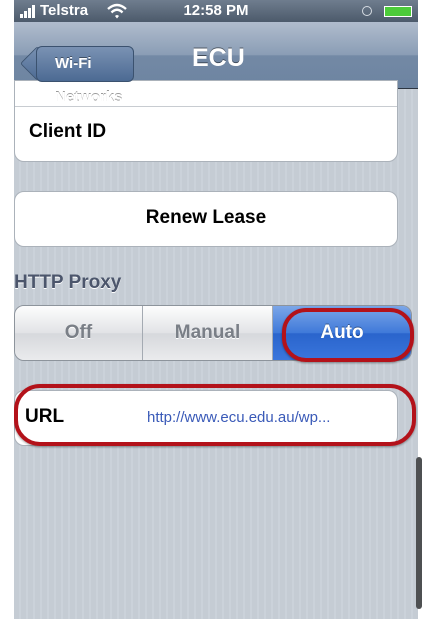 This screenshot has height=619, width=422. I want to click on status-bar: Telstra 12:58 PM, so click(216, 11).